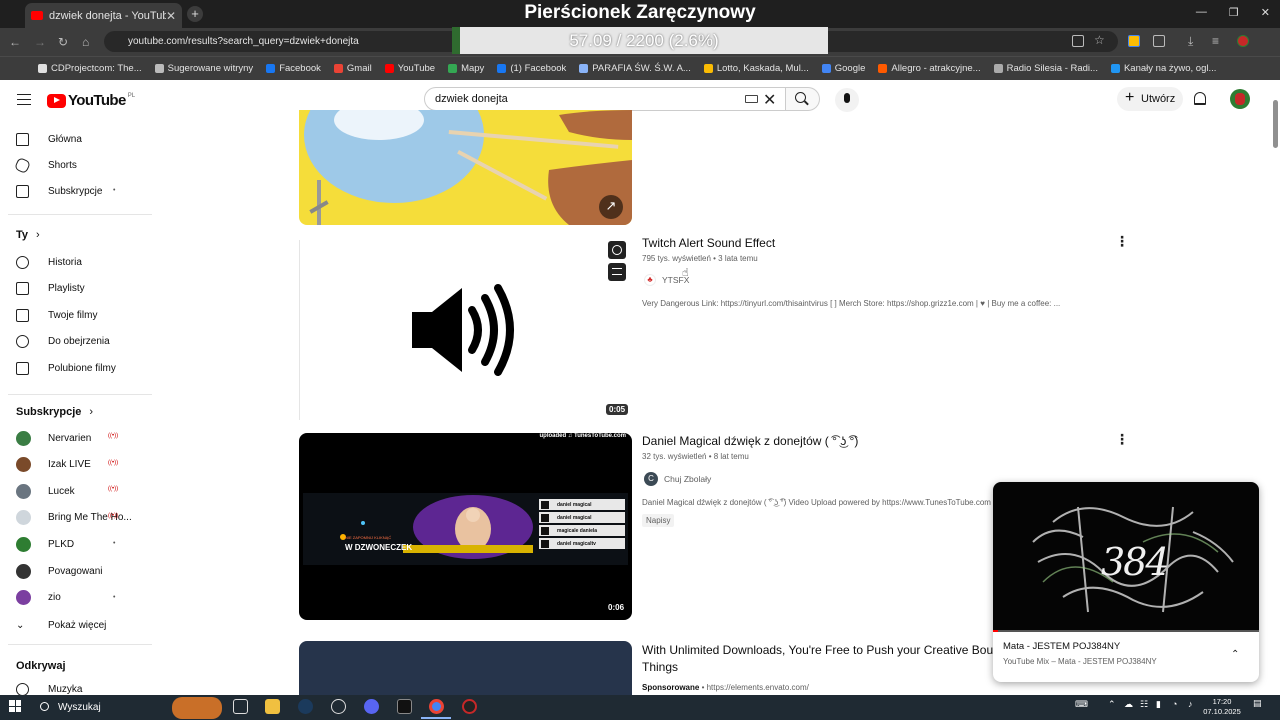  Describe the element at coordinates (203, 68) in the screenshot. I see `bookmark-item: Sugerowane witryny` at that location.